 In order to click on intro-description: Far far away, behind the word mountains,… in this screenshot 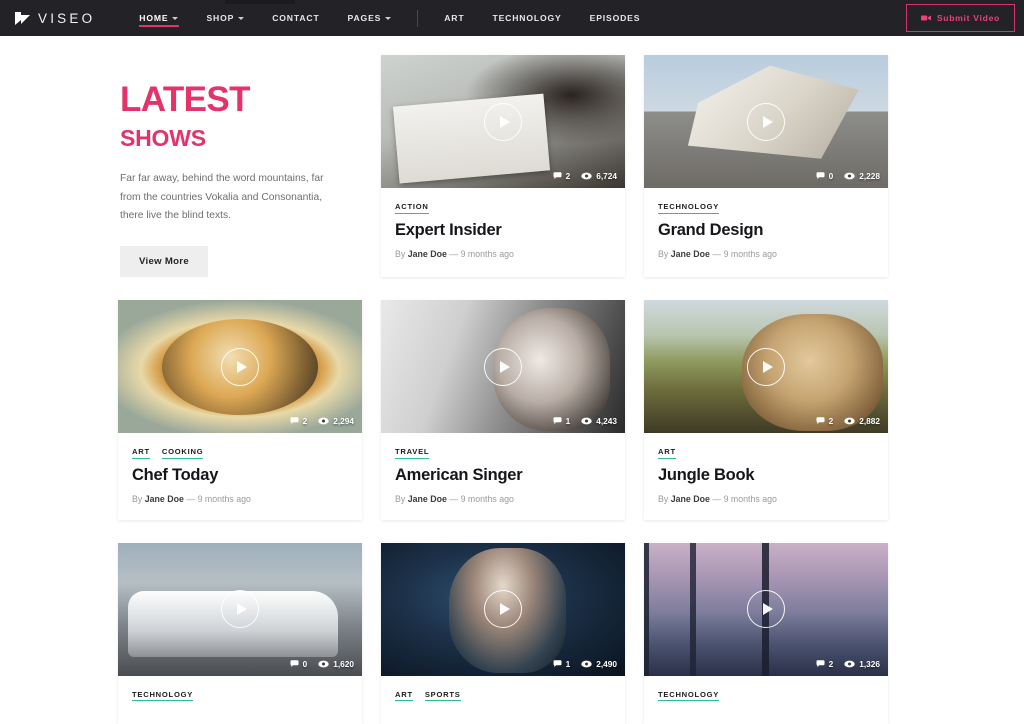, I will do `click(222, 197)`.